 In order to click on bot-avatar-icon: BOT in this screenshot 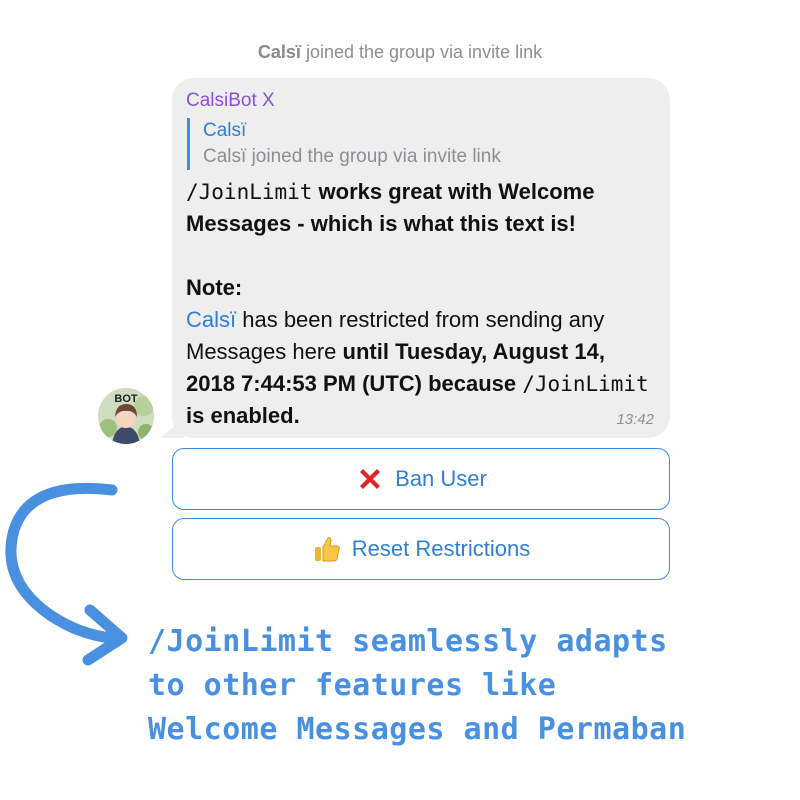, I will do `click(126, 416)`.